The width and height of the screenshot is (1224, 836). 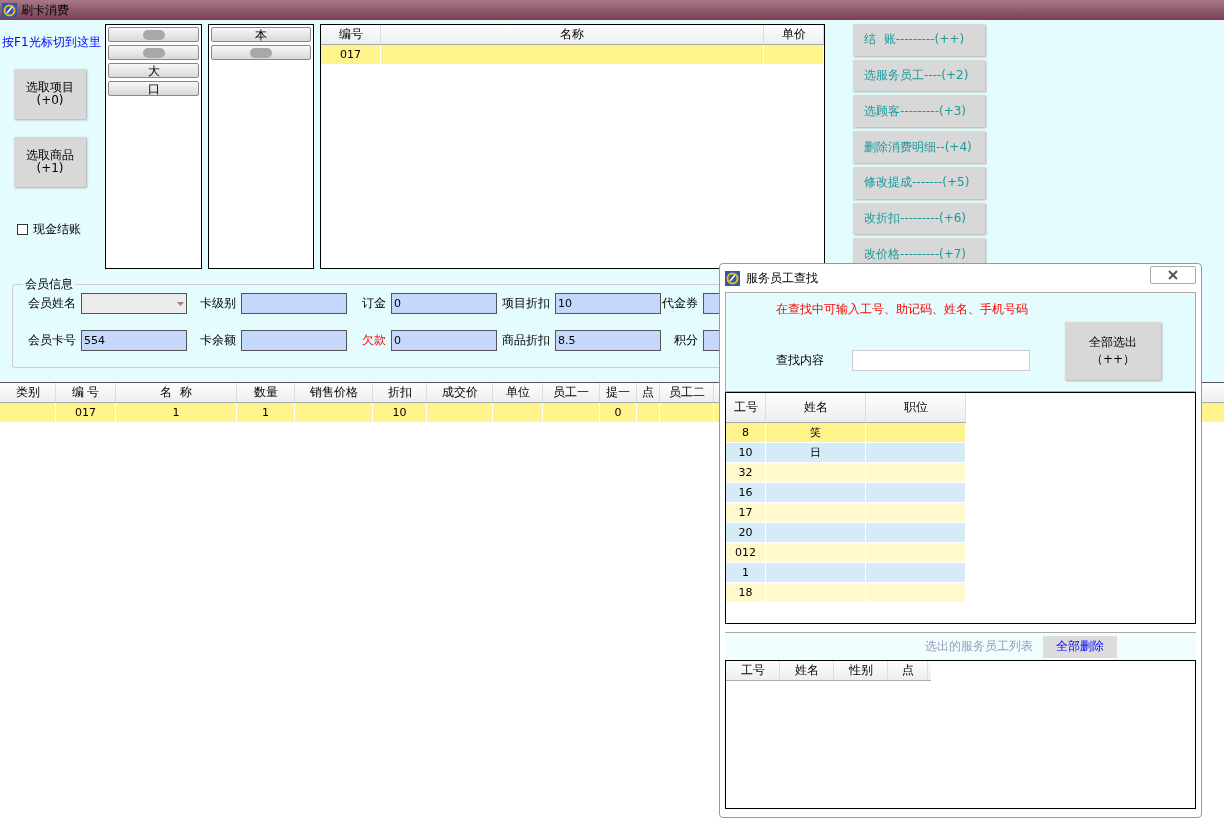 I want to click on column-header: 销售价格, so click(x=334, y=392).